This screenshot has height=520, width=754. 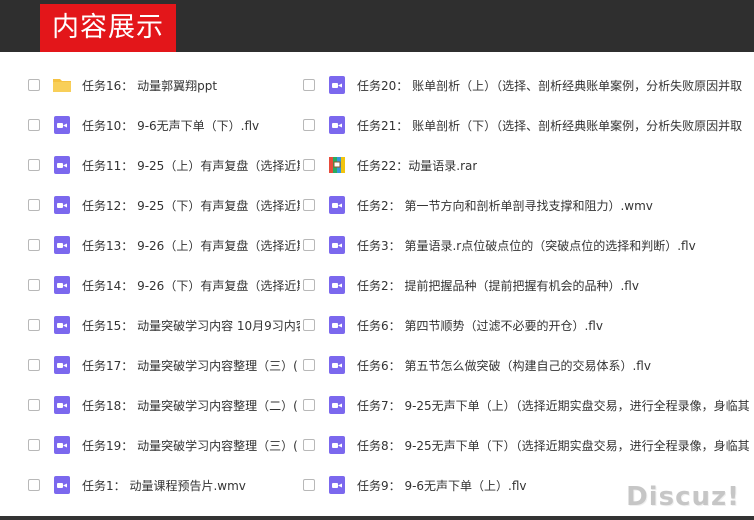 I want to click on list-item: 任务12： 9-25（下）有声复盘（选择近期, so click(x=164, y=205).